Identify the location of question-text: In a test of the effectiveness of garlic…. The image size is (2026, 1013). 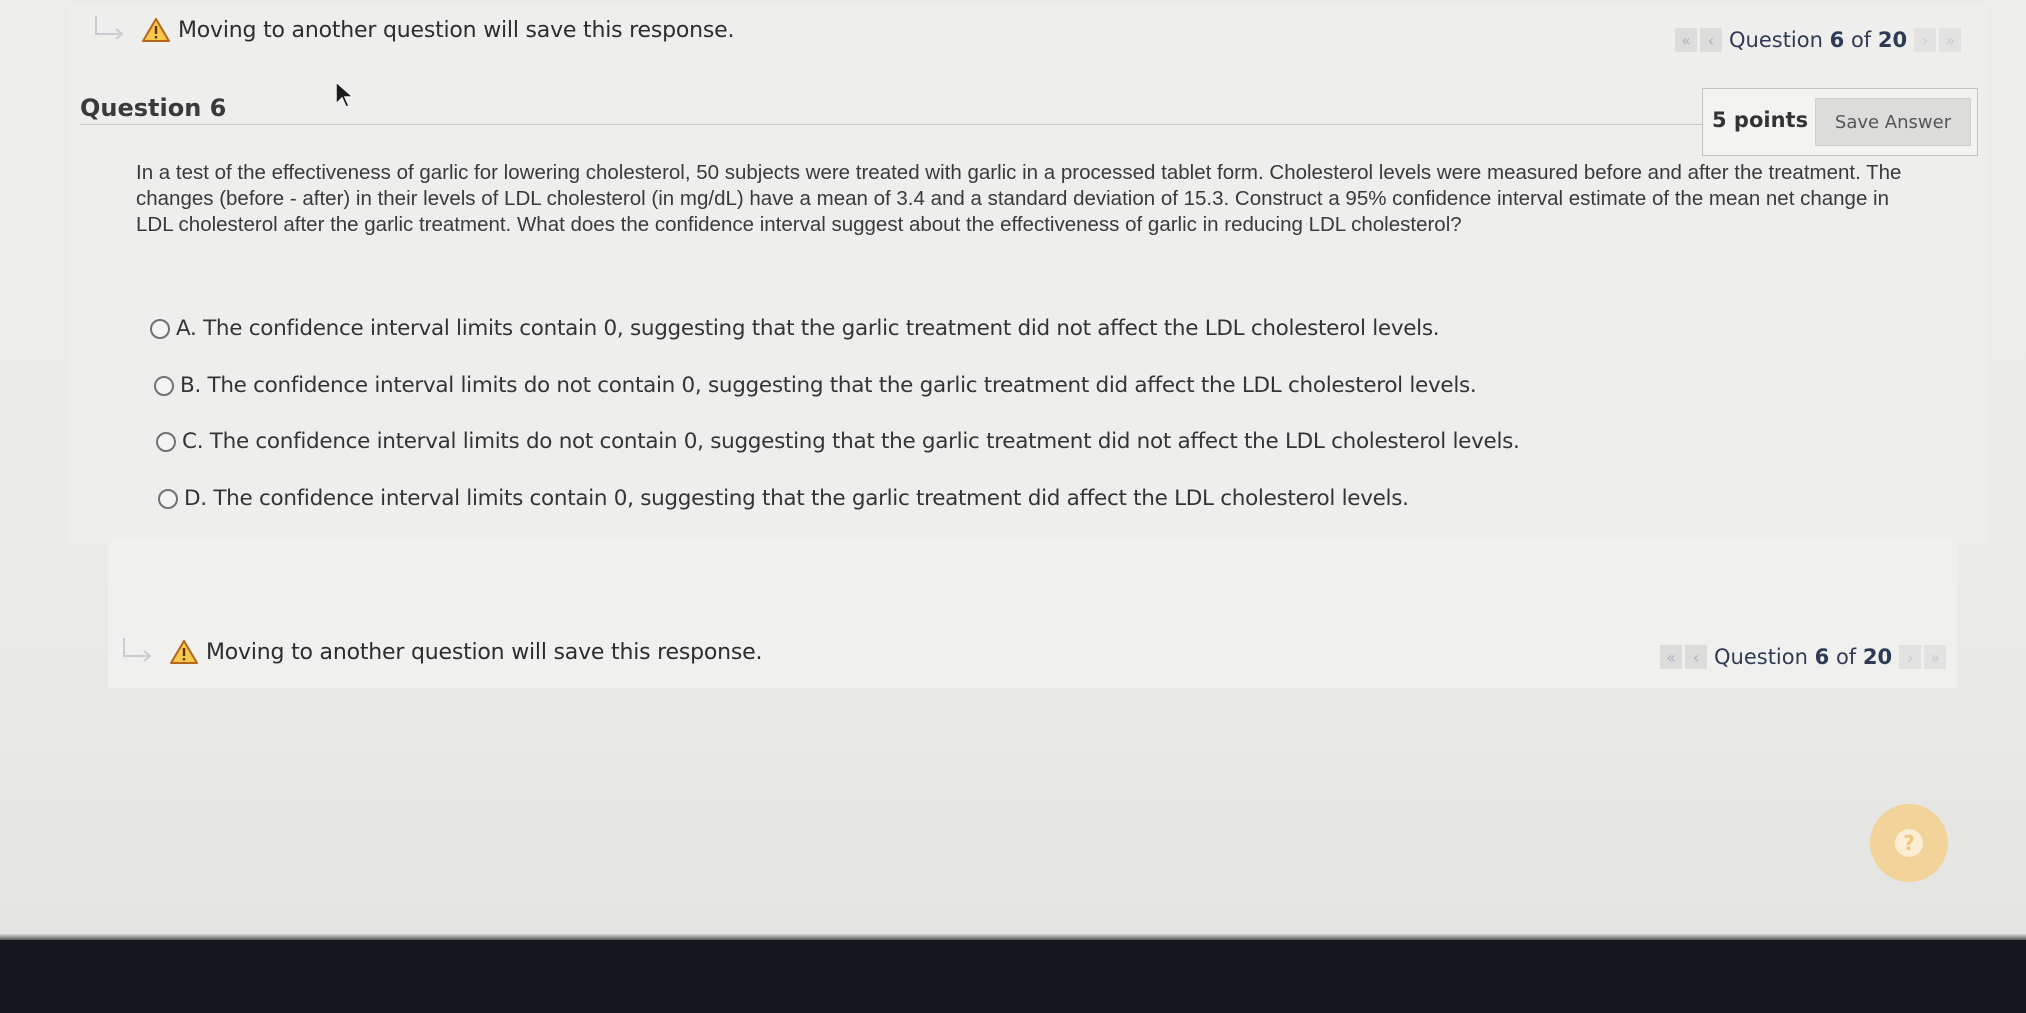
(1019, 198).